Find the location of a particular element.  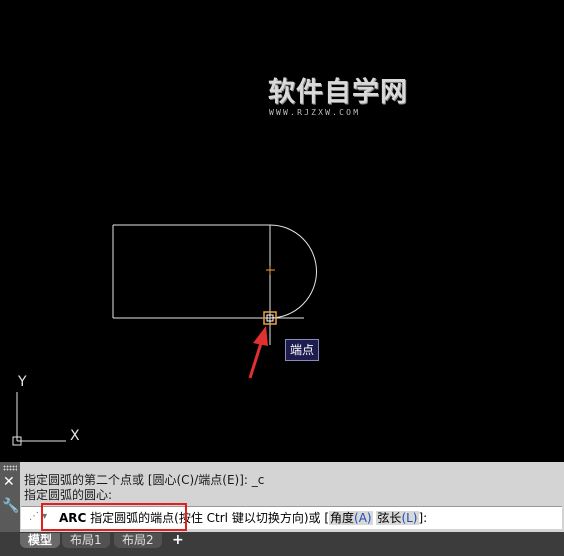

command-panel-sidebar: ✕ 🔧 is located at coordinates (10, 497).